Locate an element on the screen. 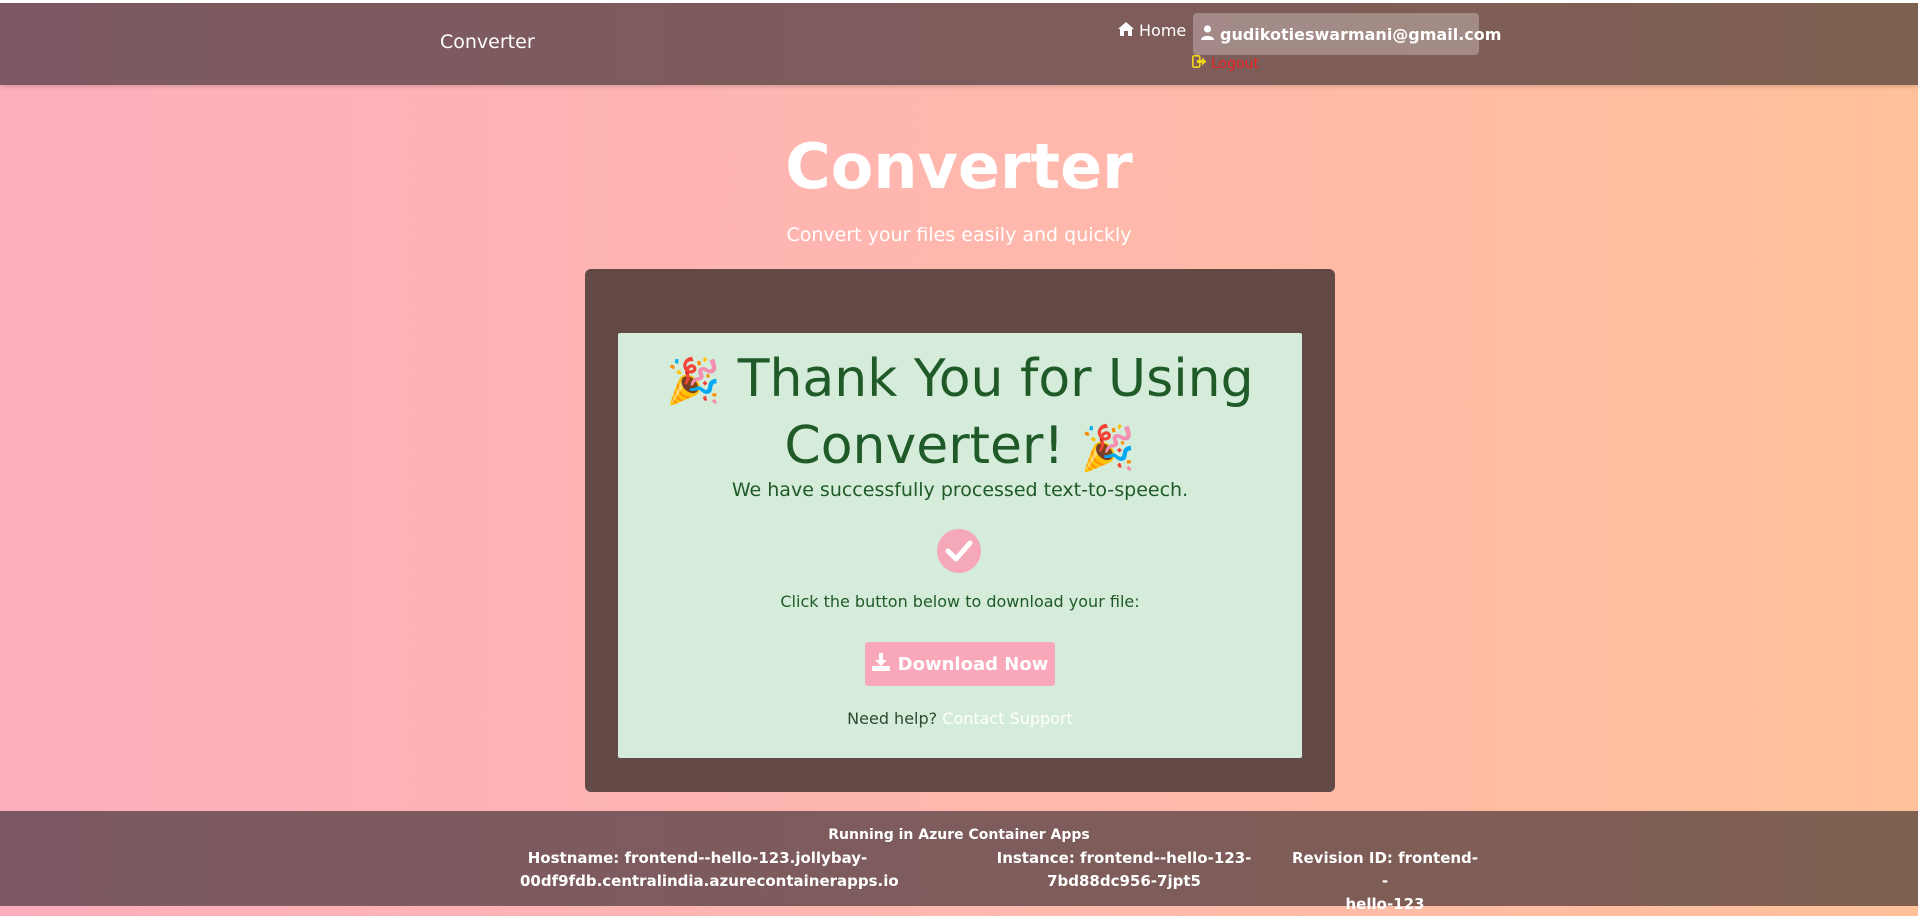  home-icon is located at coordinates (1126, 30).